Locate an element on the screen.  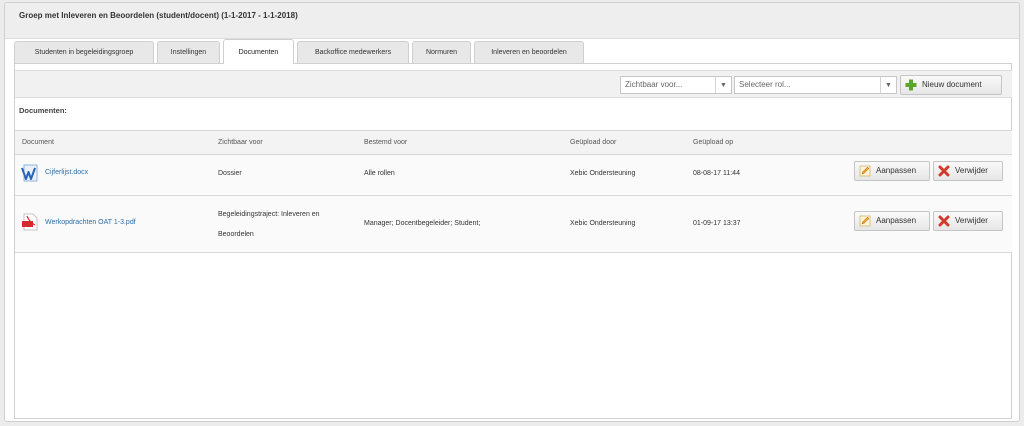
new-document-button: Nieuw document is located at coordinates (951, 85).